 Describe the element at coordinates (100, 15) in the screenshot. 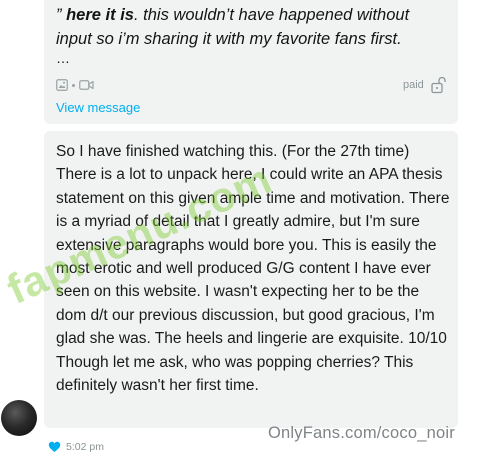

I see `message-bold-phrase: here it is` at that location.